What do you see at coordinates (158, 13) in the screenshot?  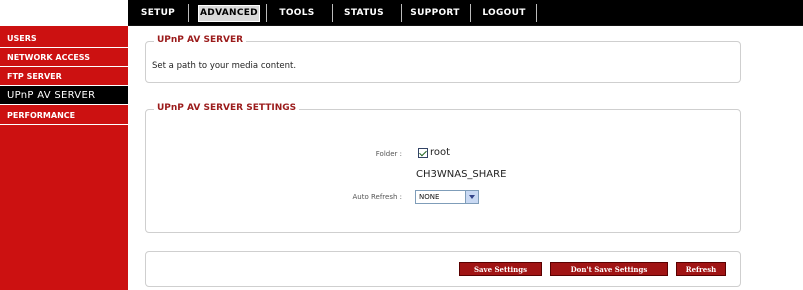 I see `tab-setup: SETUP` at bounding box center [158, 13].